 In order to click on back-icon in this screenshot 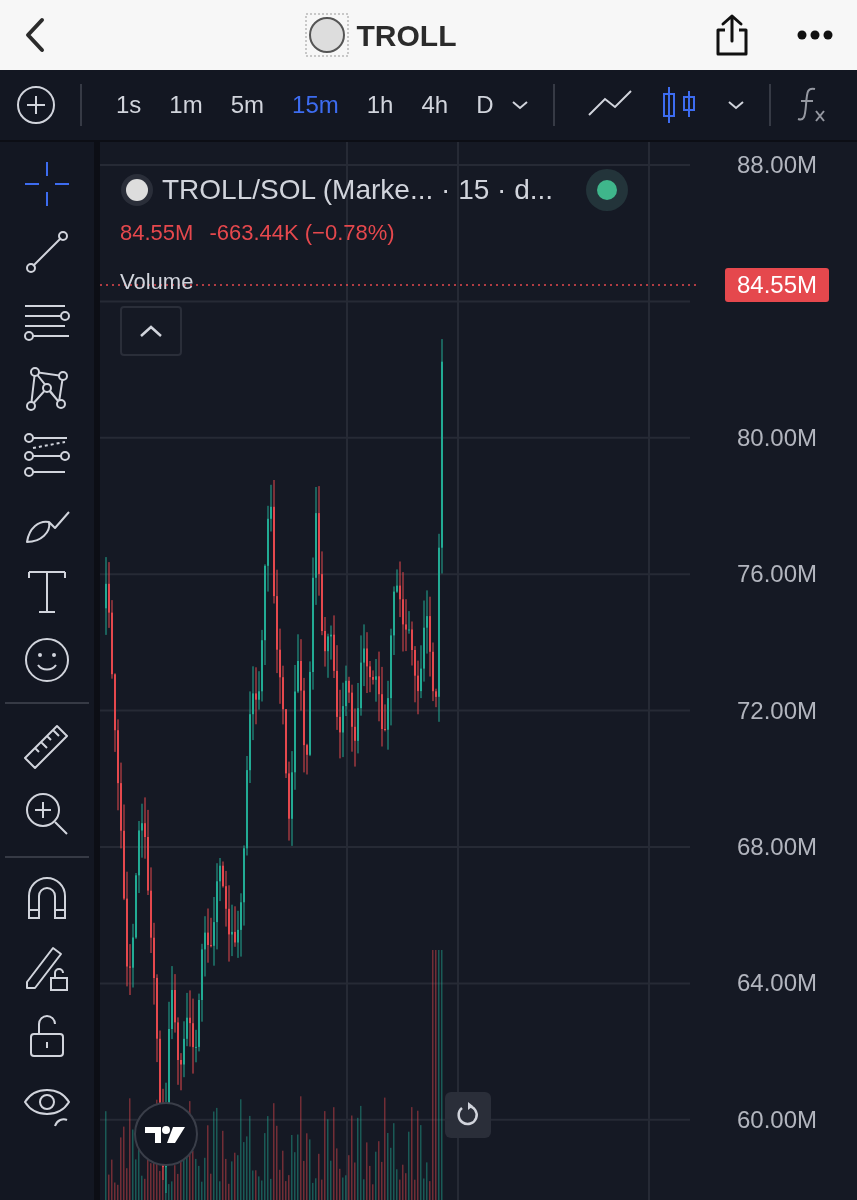, I will do `click(35, 35)`.